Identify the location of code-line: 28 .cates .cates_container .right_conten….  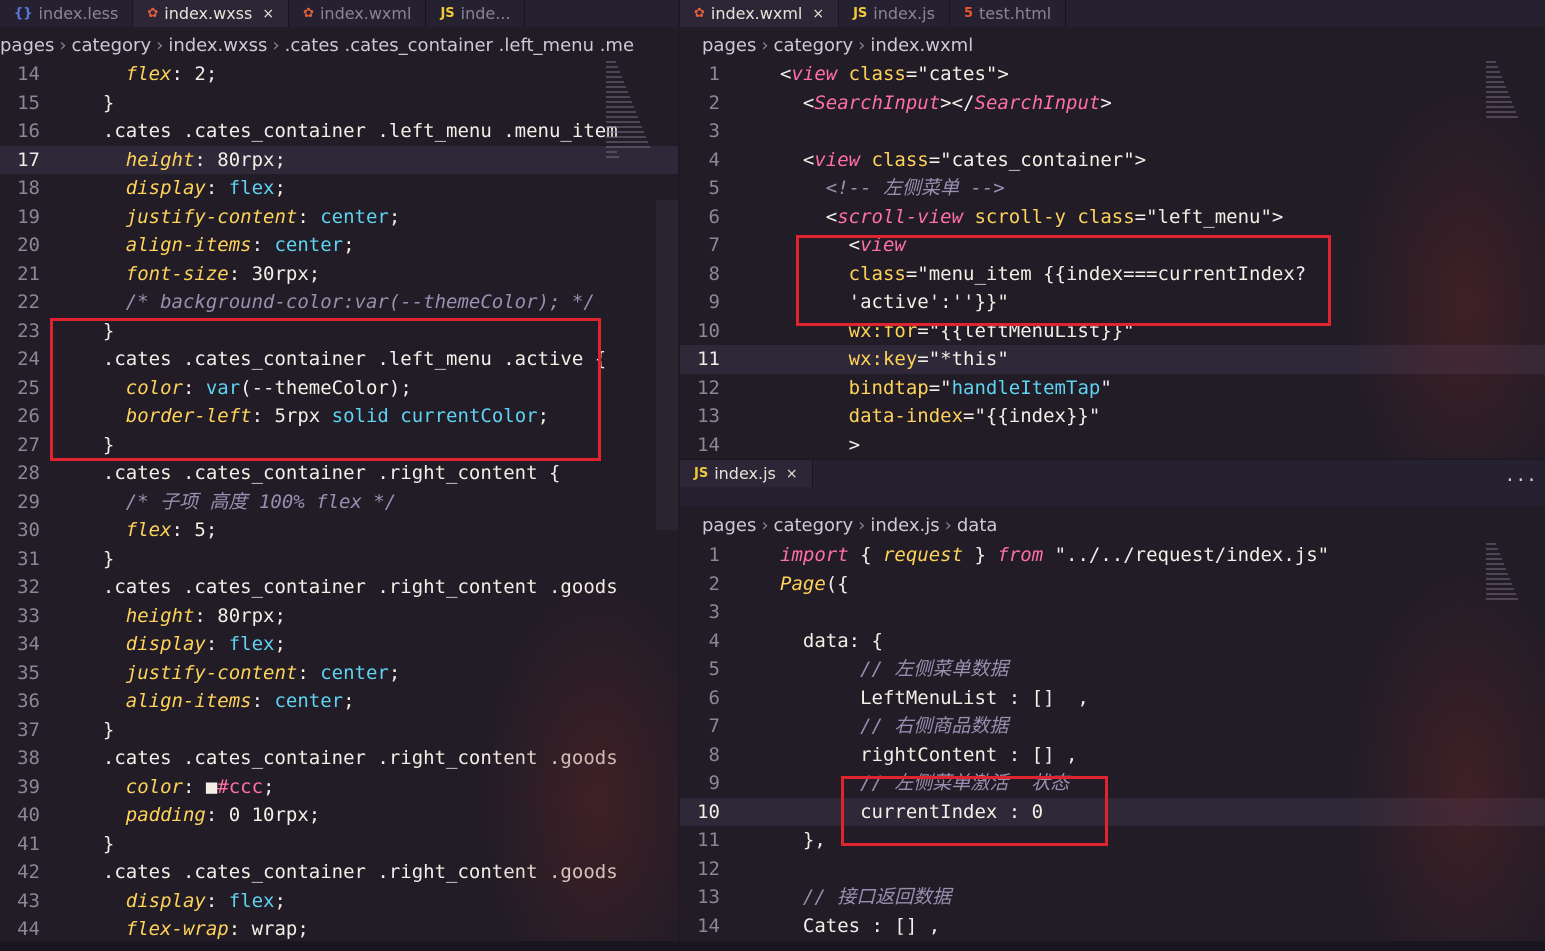
(339, 473).